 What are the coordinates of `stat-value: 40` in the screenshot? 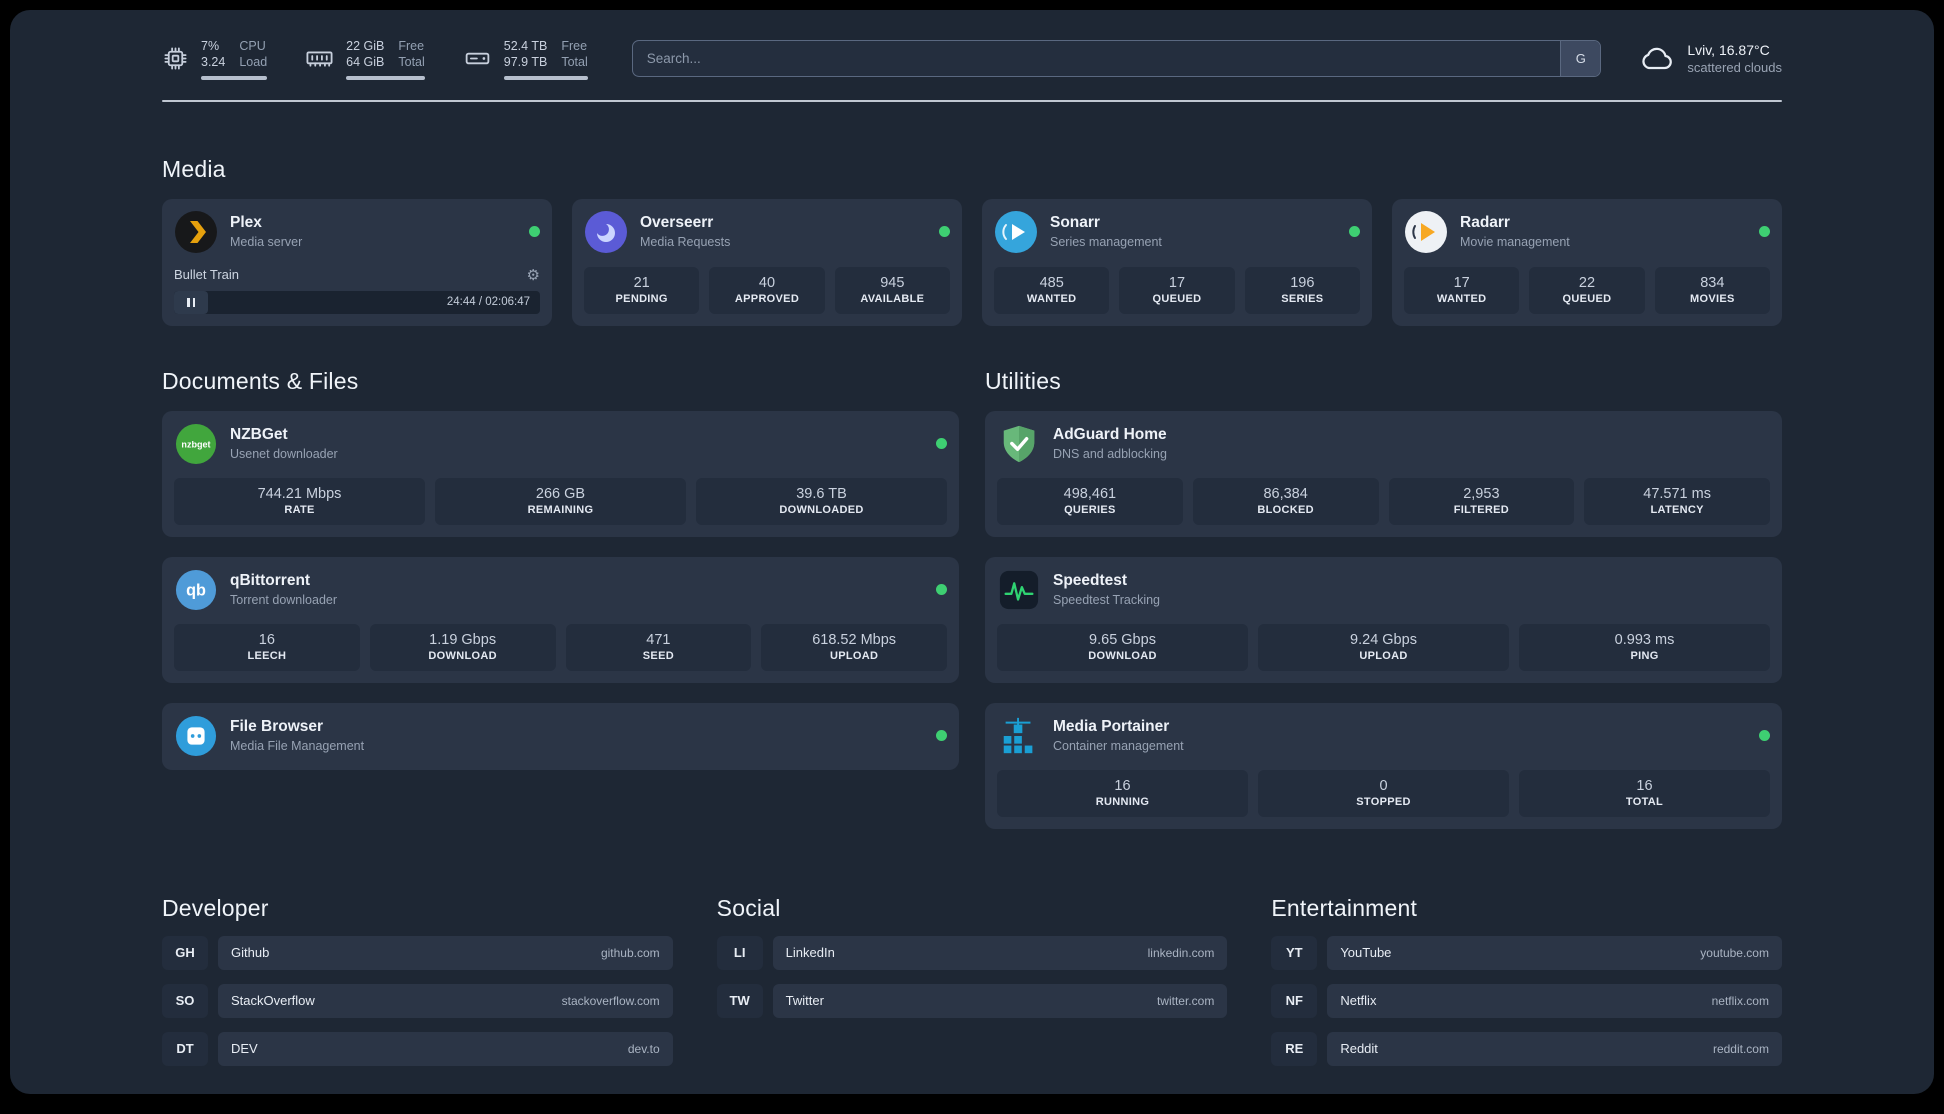 It's located at (767, 283).